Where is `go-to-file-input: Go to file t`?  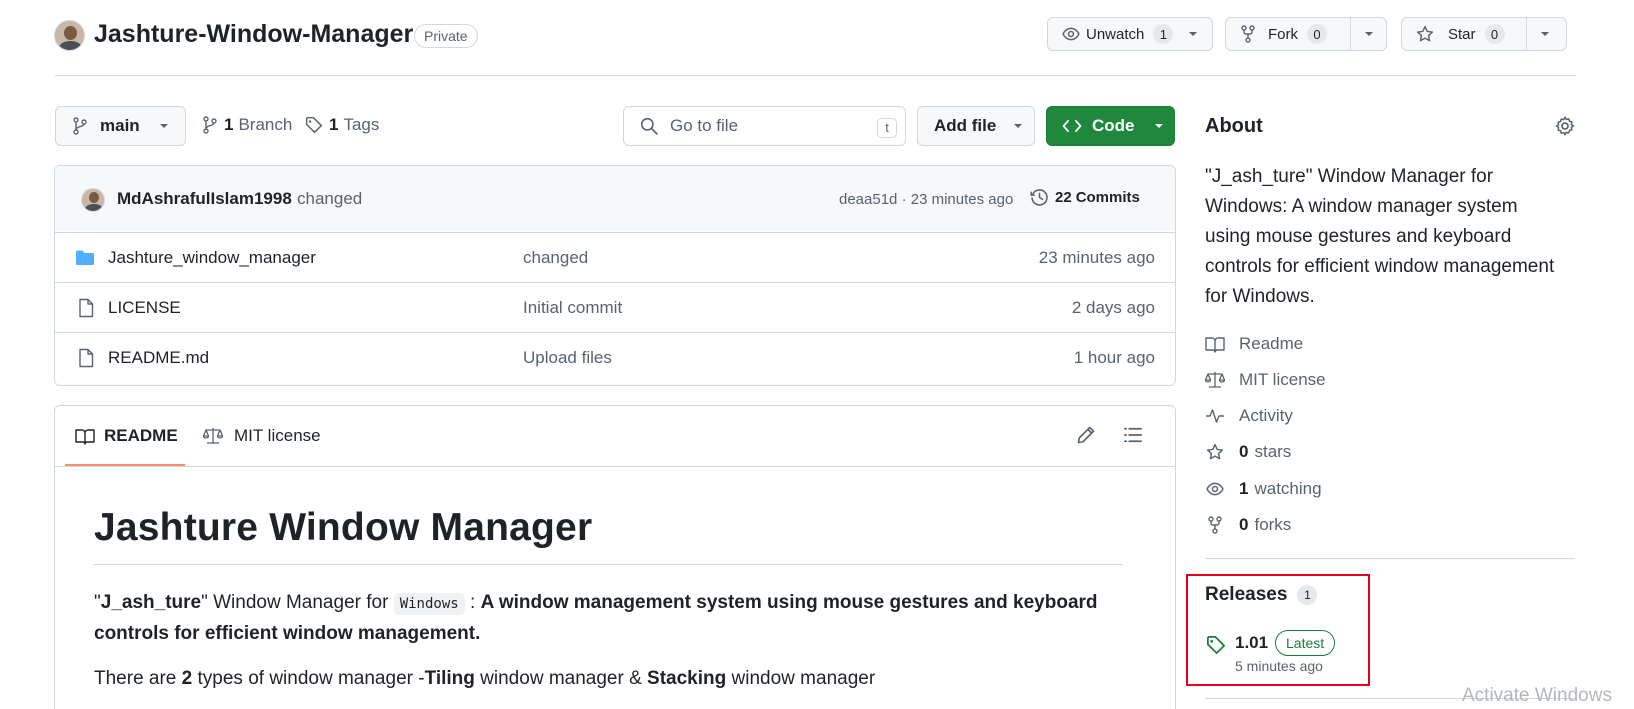 go-to-file-input: Go to file t is located at coordinates (764, 126).